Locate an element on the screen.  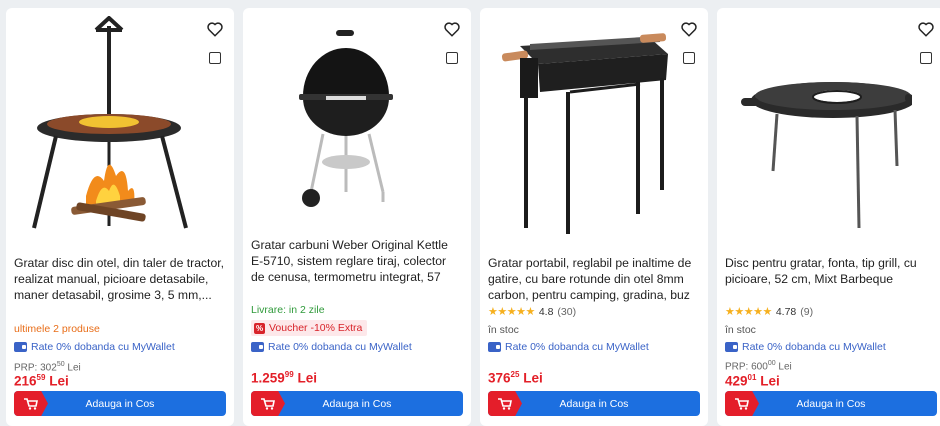
voucher-icon: % is located at coordinates (259, 328).